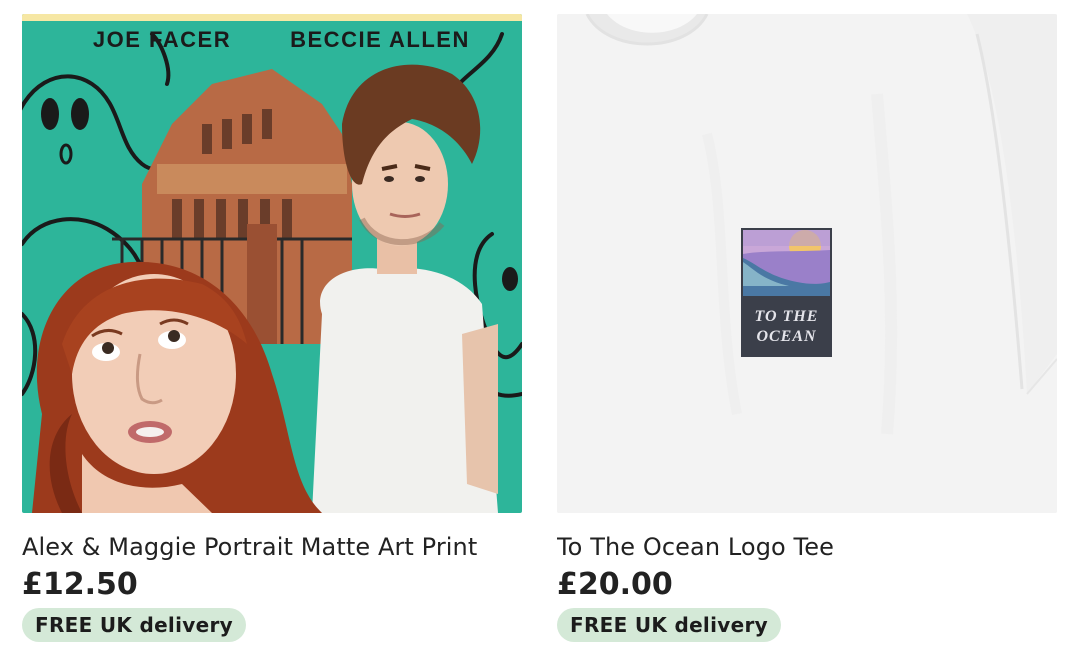  Describe the element at coordinates (786, 336) in the screenshot. I see `patch-text-line-2: OCEAN` at that location.